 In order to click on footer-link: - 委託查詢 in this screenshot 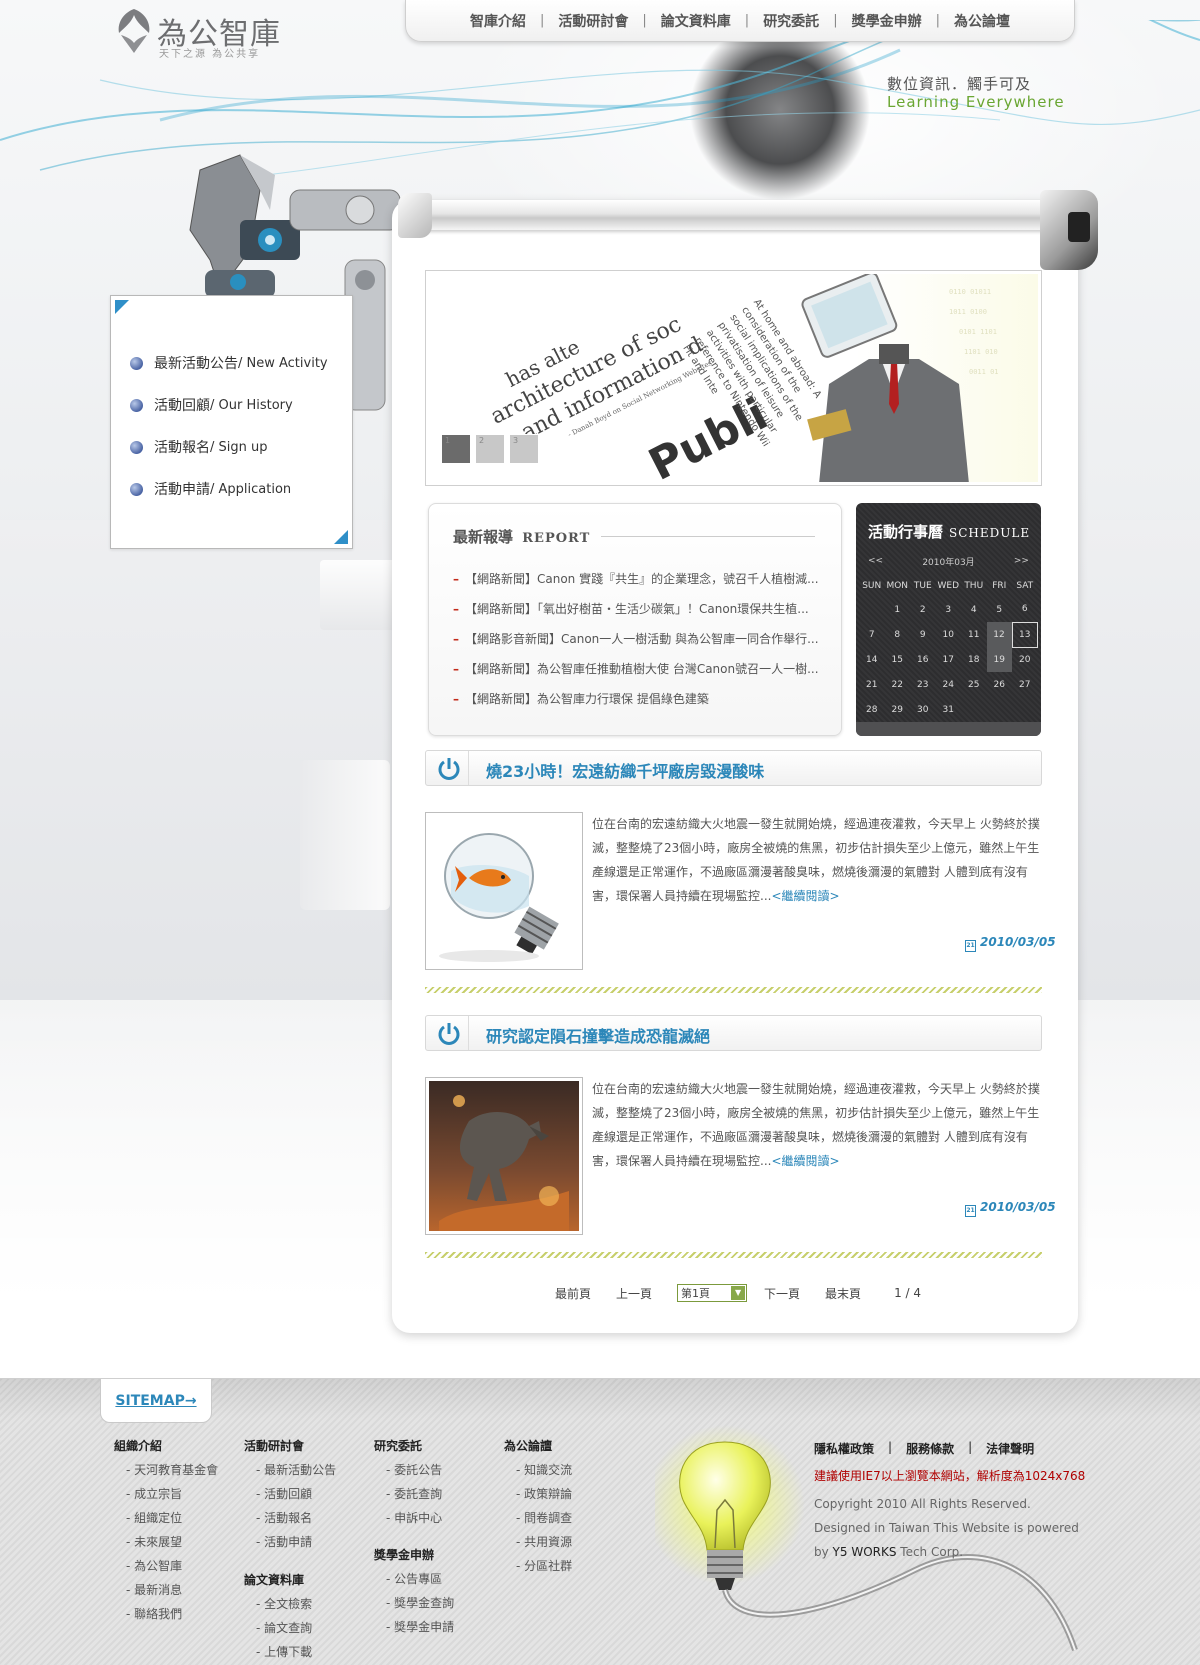, I will do `click(408, 1497)`.